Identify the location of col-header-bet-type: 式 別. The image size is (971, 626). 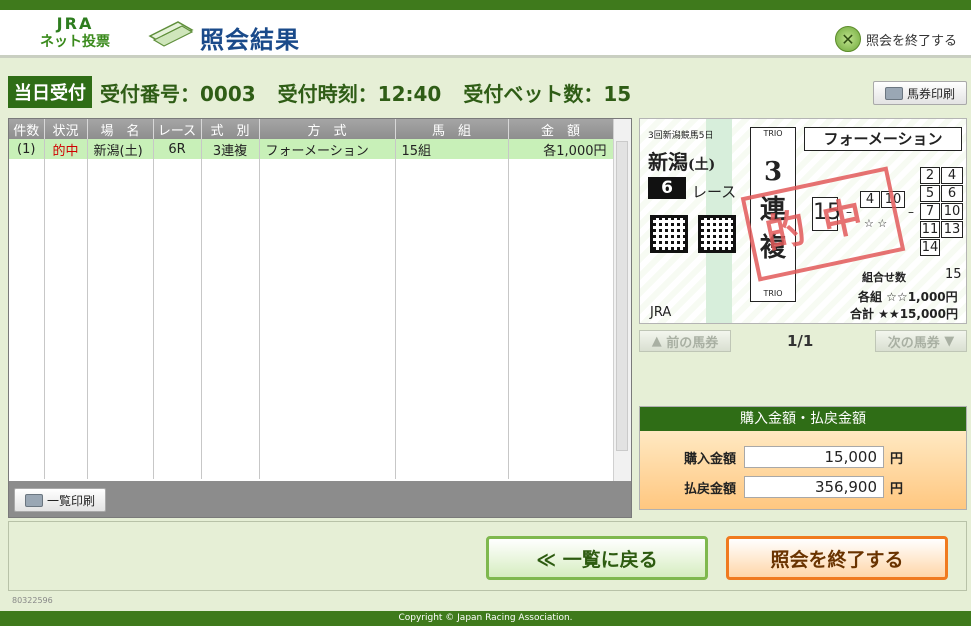
(230, 129).